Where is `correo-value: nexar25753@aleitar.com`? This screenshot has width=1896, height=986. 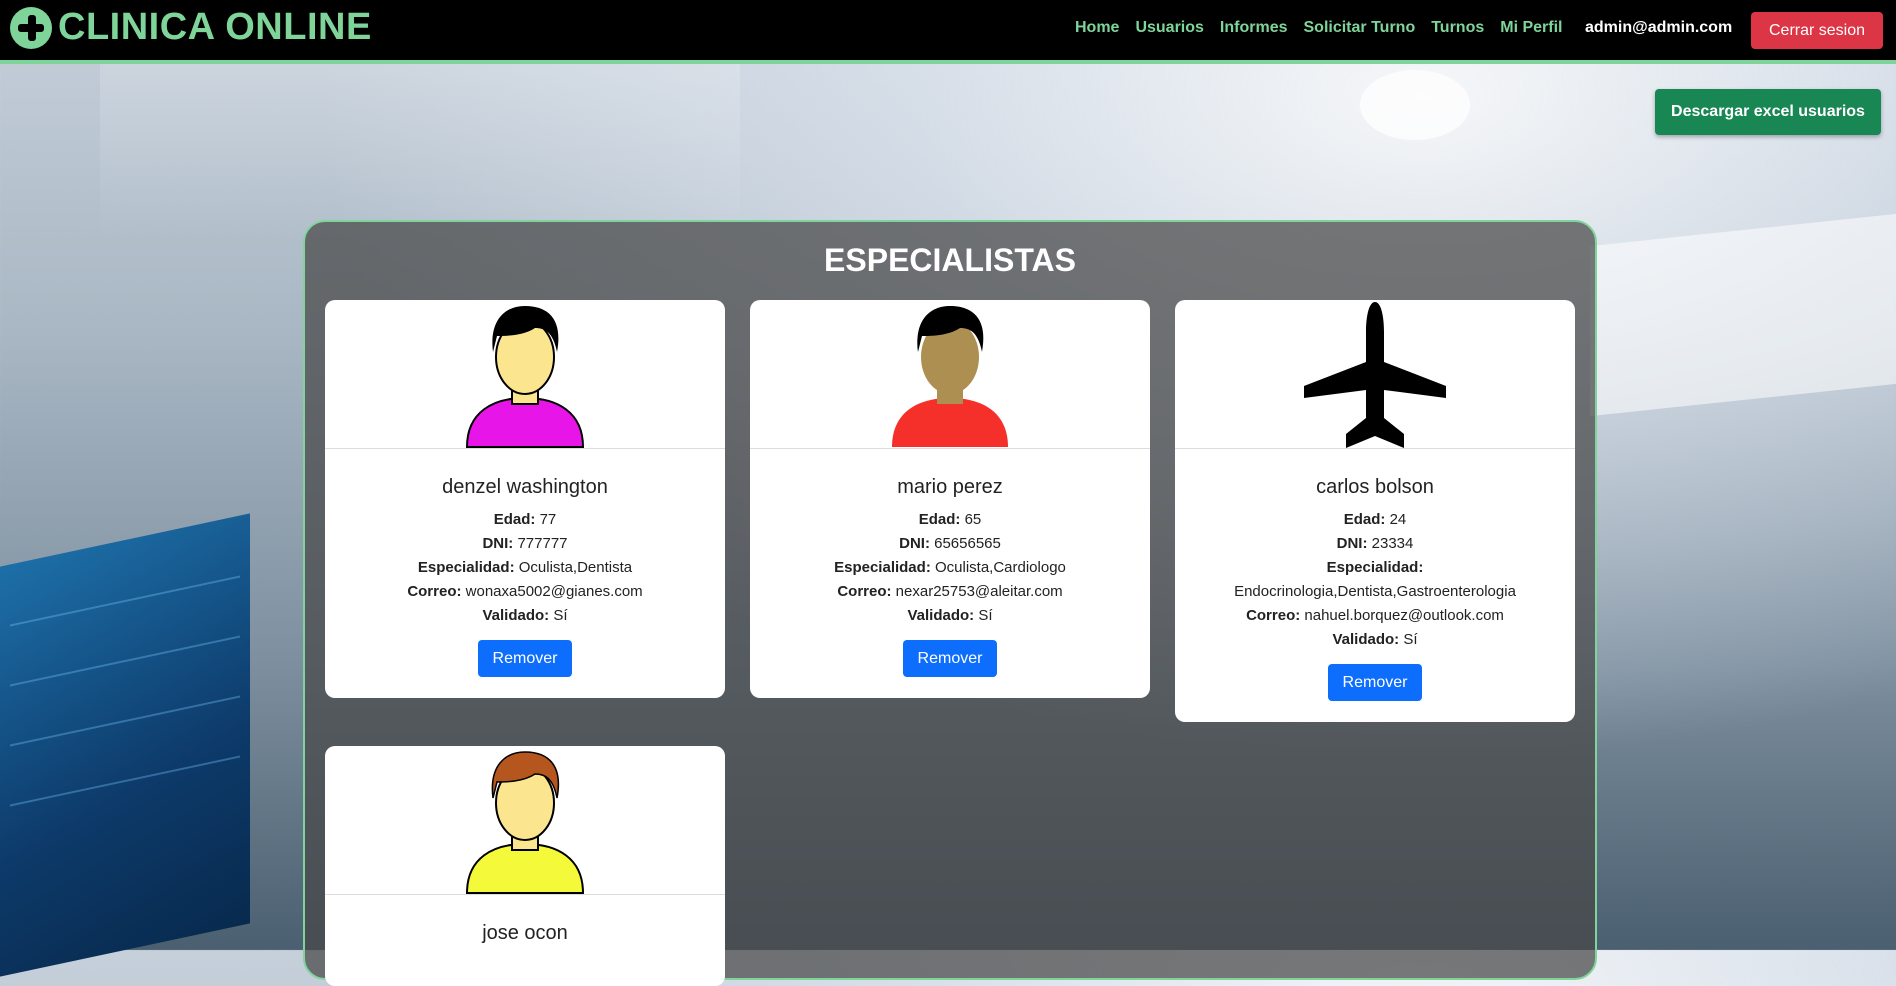
correo-value: nexar25753@aleitar.com is located at coordinates (979, 591).